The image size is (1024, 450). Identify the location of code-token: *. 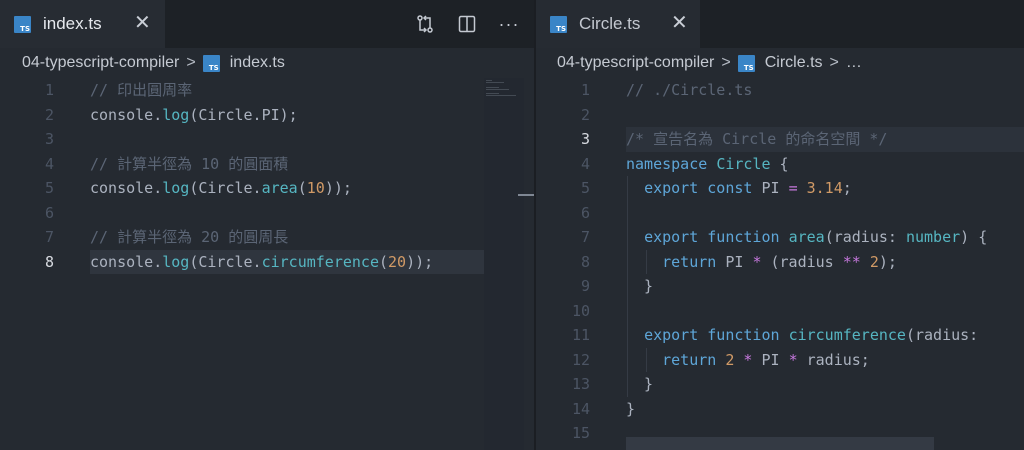
(761, 261).